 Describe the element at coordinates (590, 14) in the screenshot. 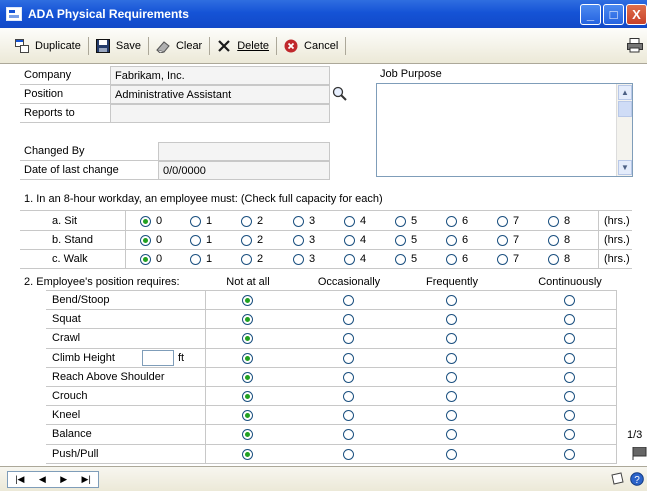

I see `minimize-button: _` at that location.